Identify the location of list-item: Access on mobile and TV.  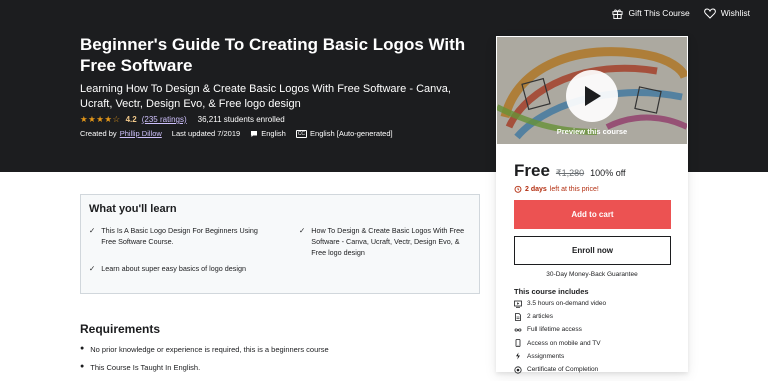
(560, 343).